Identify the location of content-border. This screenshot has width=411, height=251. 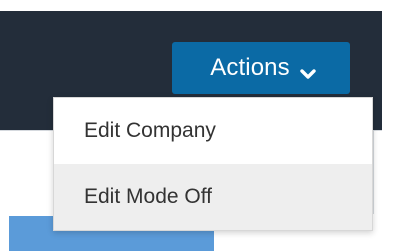
(373, 172).